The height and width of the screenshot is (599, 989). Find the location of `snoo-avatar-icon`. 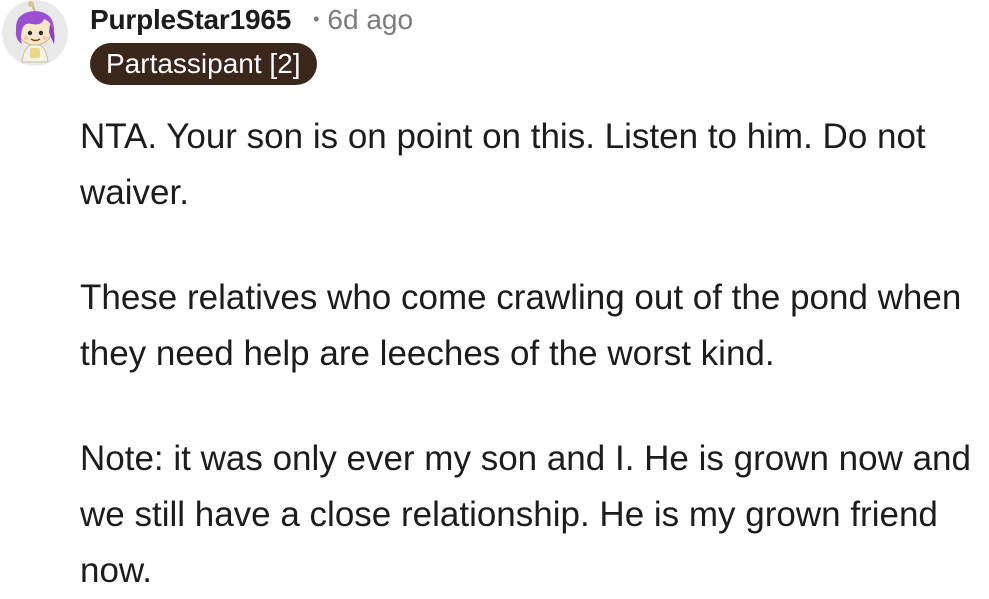

snoo-avatar-icon is located at coordinates (35, 33).